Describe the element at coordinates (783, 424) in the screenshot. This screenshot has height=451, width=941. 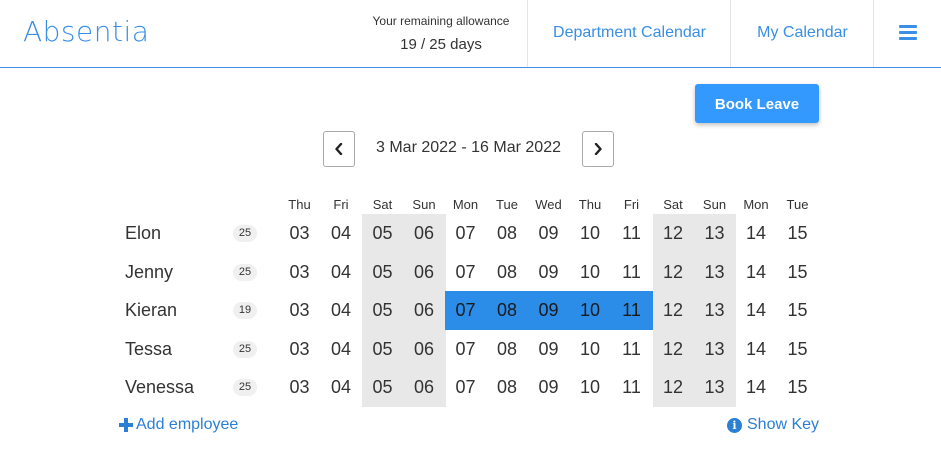
I see `show-key-label: Show Key` at that location.